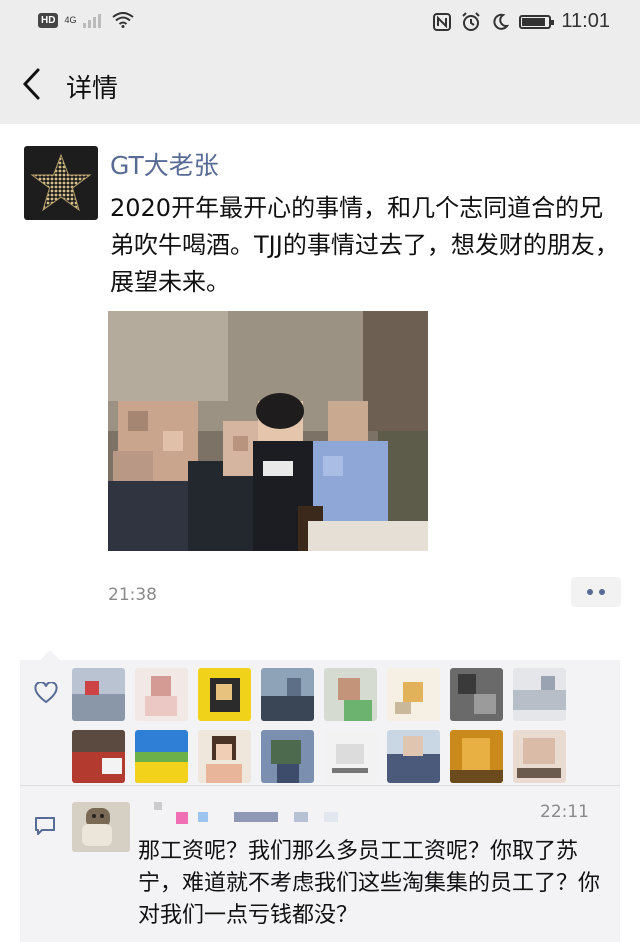 The height and width of the screenshot is (942, 640). Describe the element at coordinates (596, 592) in the screenshot. I see `more-button` at that location.